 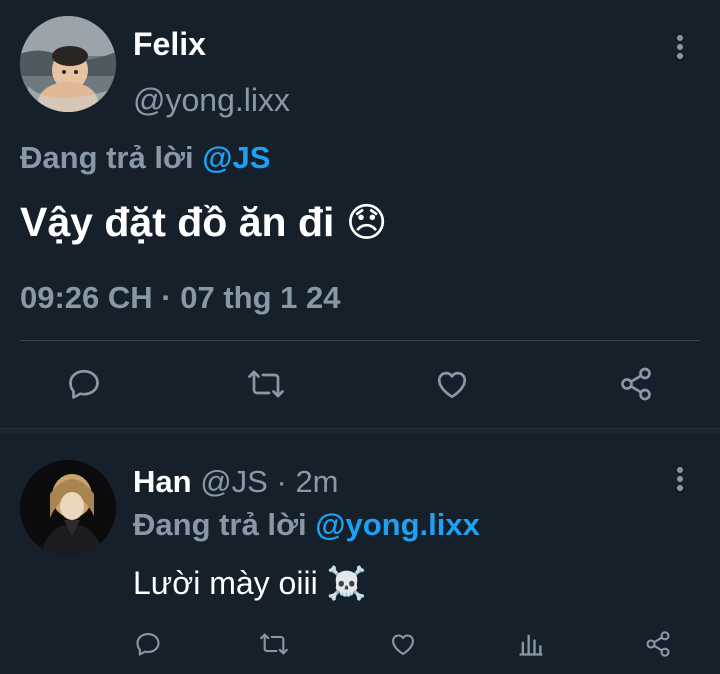 I want to click on reply-time-ago: 2m, so click(x=316, y=481).